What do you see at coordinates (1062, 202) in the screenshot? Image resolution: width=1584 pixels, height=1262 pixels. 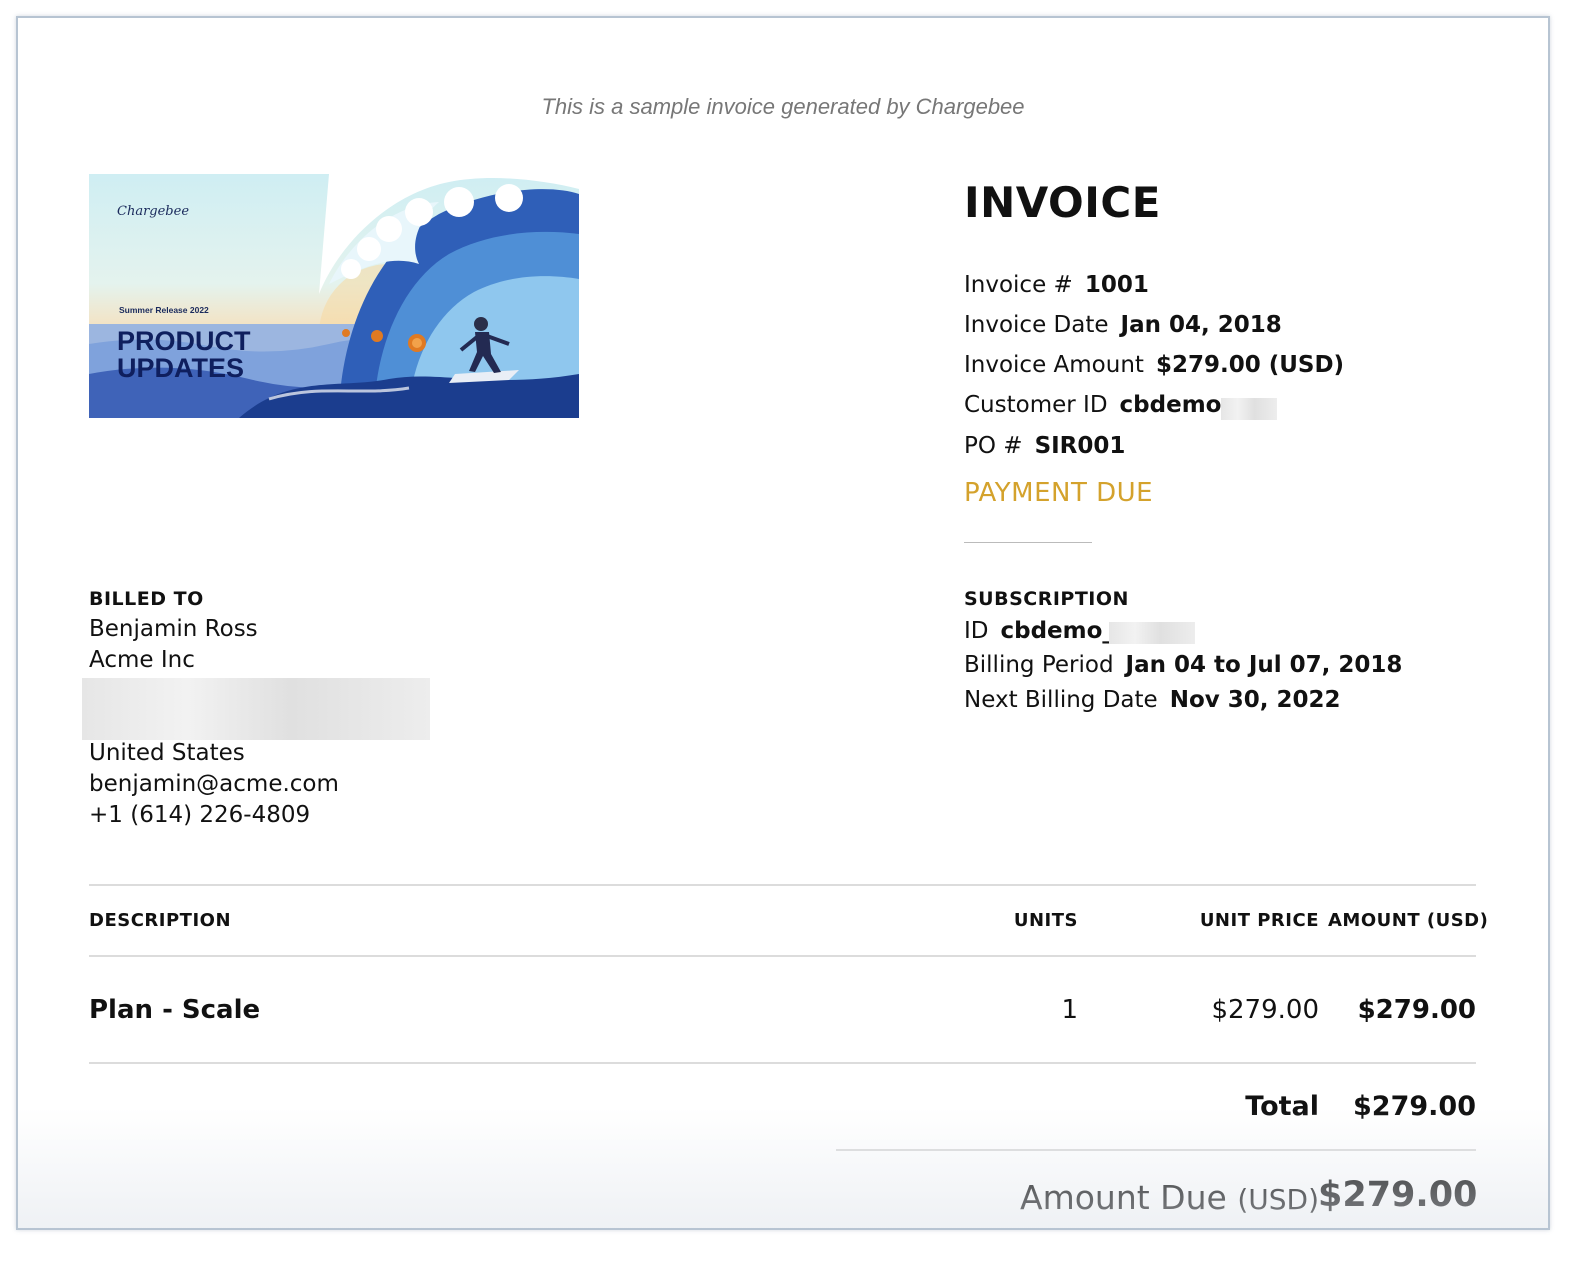 I see `invoice-title: INVOICE` at bounding box center [1062, 202].